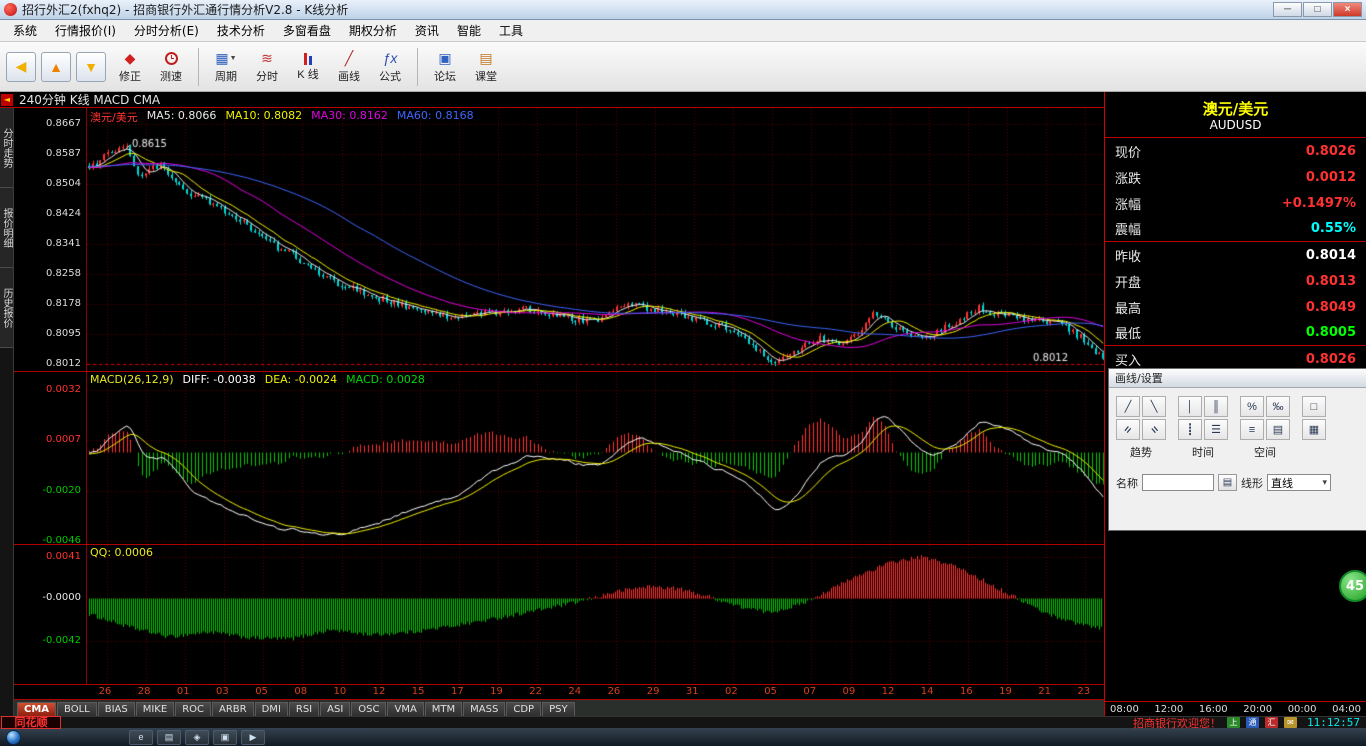  I want to click on floating-notification-badge: 45, so click(1352, 586).